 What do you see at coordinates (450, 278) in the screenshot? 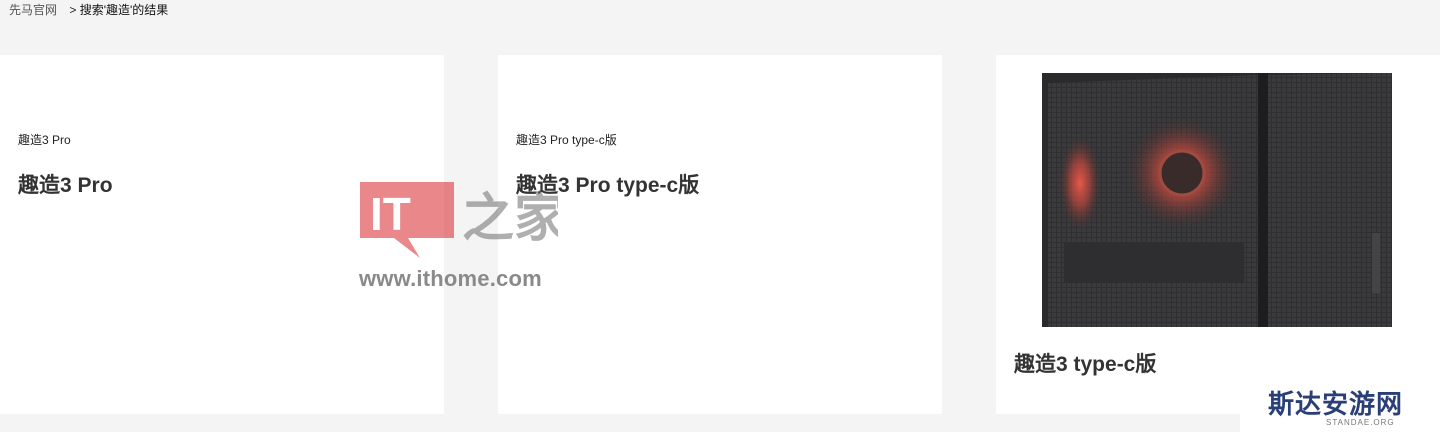
I see `watermark-url: www.ithome.com` at bounding box center [450, 278].